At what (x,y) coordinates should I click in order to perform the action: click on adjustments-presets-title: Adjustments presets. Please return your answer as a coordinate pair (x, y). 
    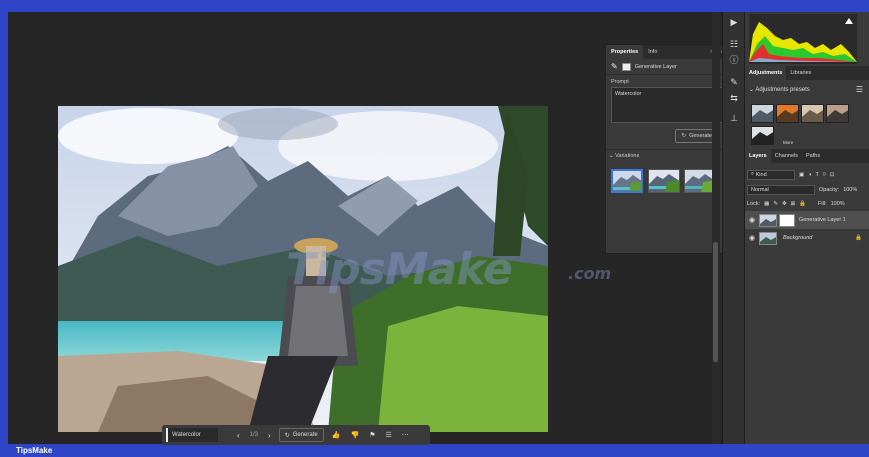
    Looking at the image, I should click on (782, 90).